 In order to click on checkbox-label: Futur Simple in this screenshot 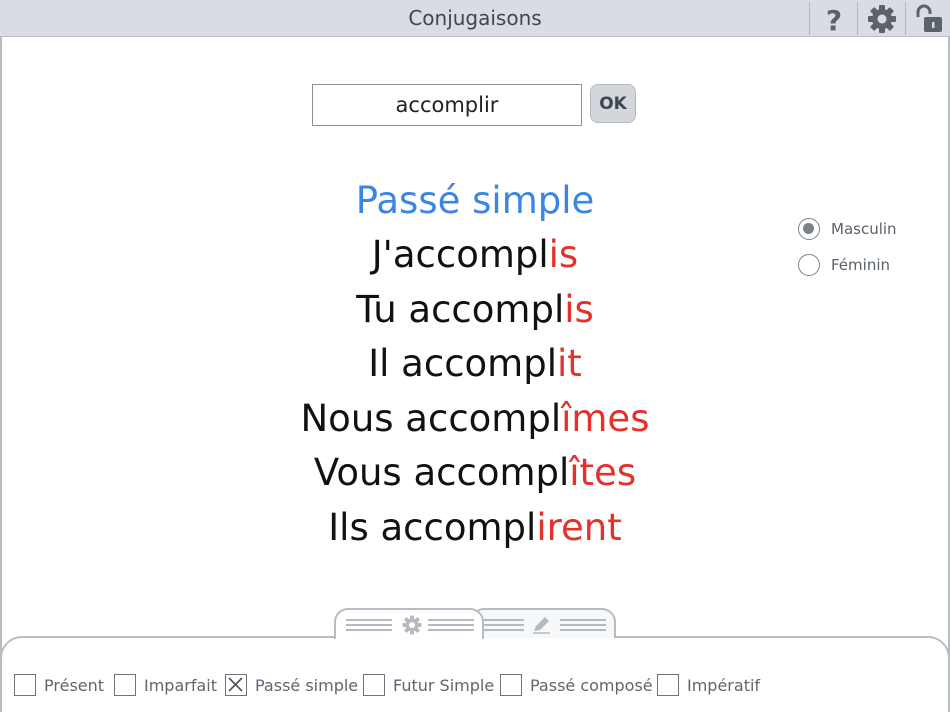, I will do `click(444, 685)`.